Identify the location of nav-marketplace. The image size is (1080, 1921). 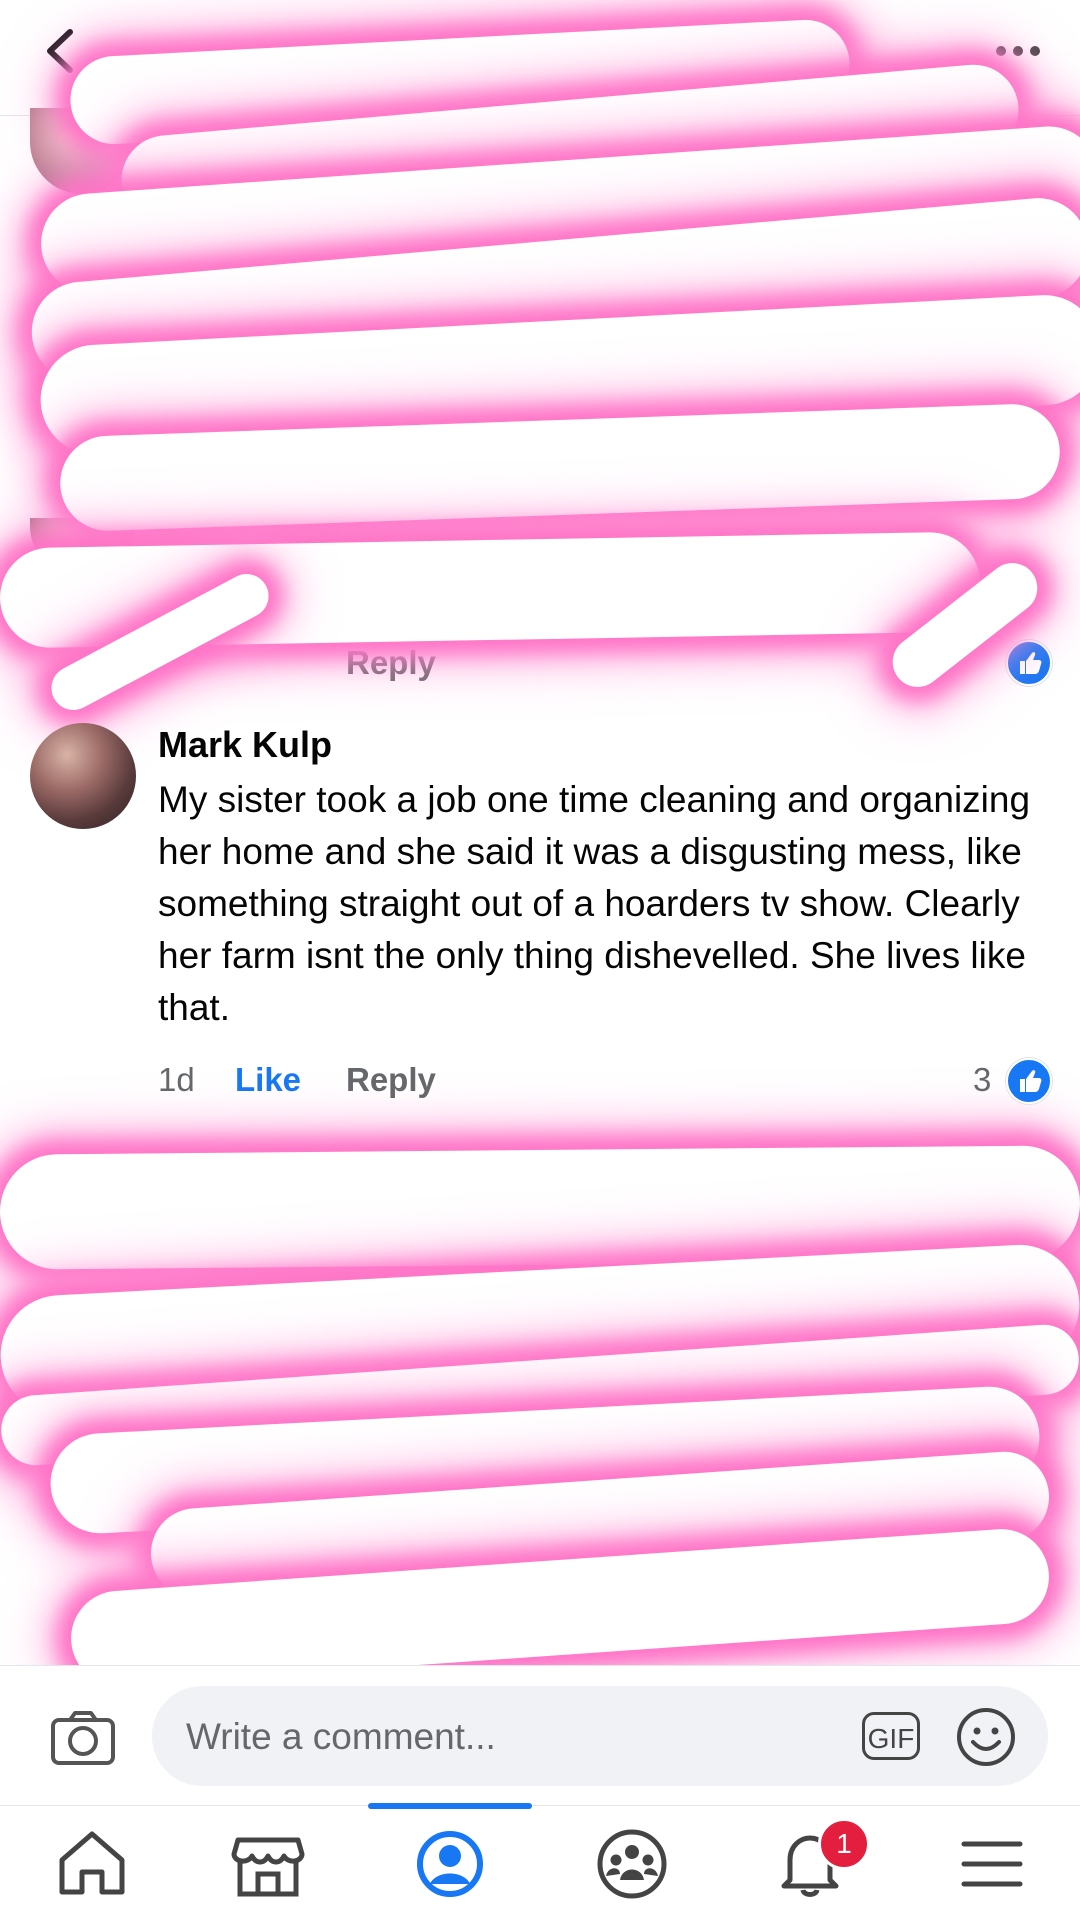
(268, 1862).